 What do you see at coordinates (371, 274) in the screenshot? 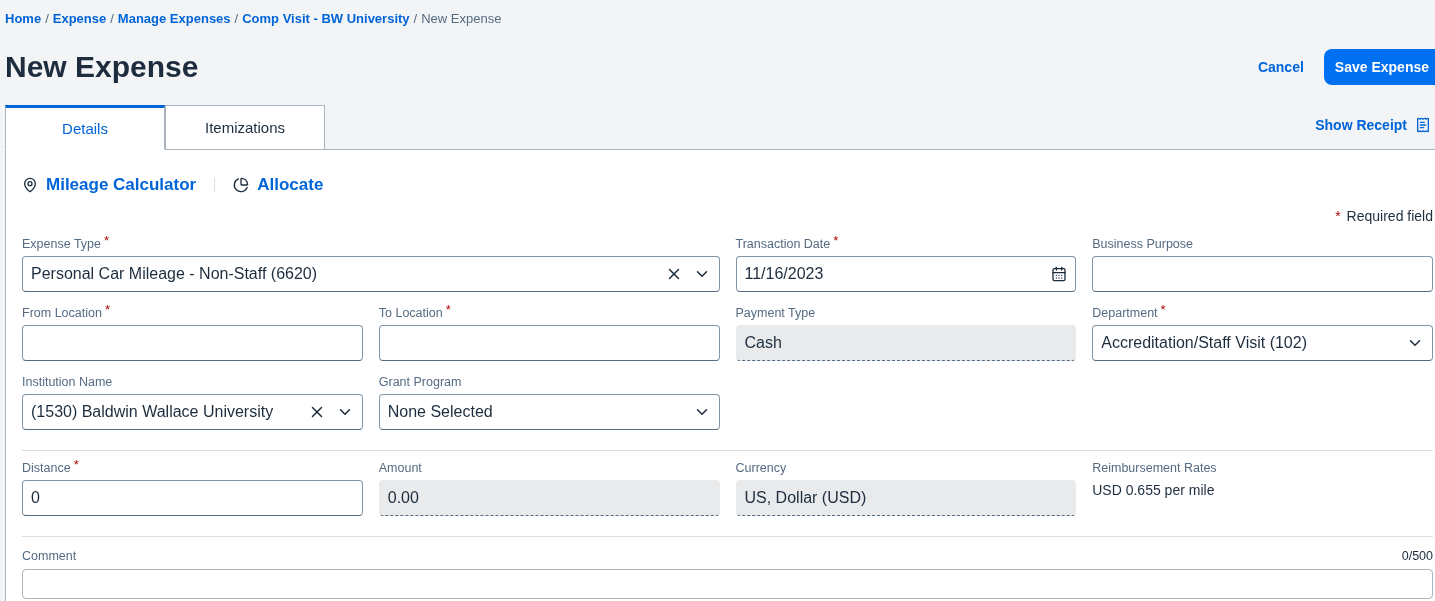
I see `dropdown-field: Personal Car Mileage - Non-Staff (6620)` at bounding box center [371, 274].